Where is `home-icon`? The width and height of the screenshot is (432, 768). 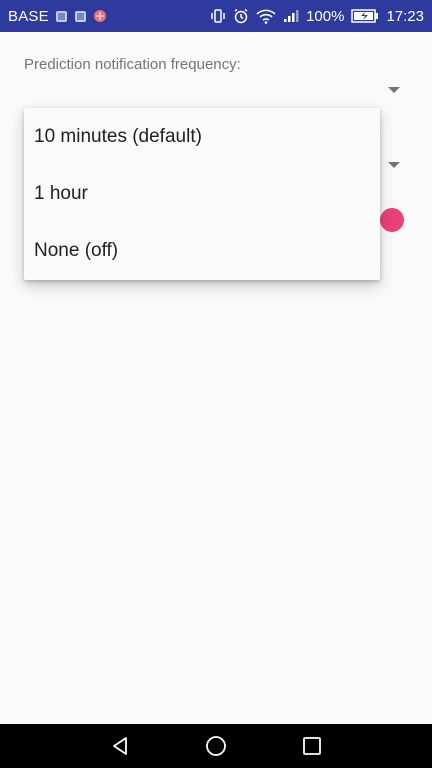
home-icon is located at coordinates (216, 746).